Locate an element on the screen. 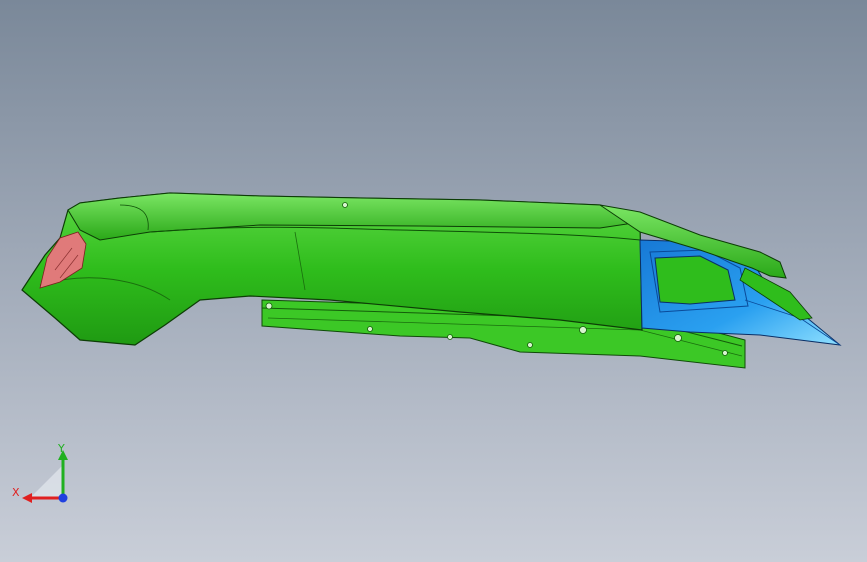 The height and width of the screenshot is (562, 867). y-axis-label: Y is located at coordinates (61, 448).